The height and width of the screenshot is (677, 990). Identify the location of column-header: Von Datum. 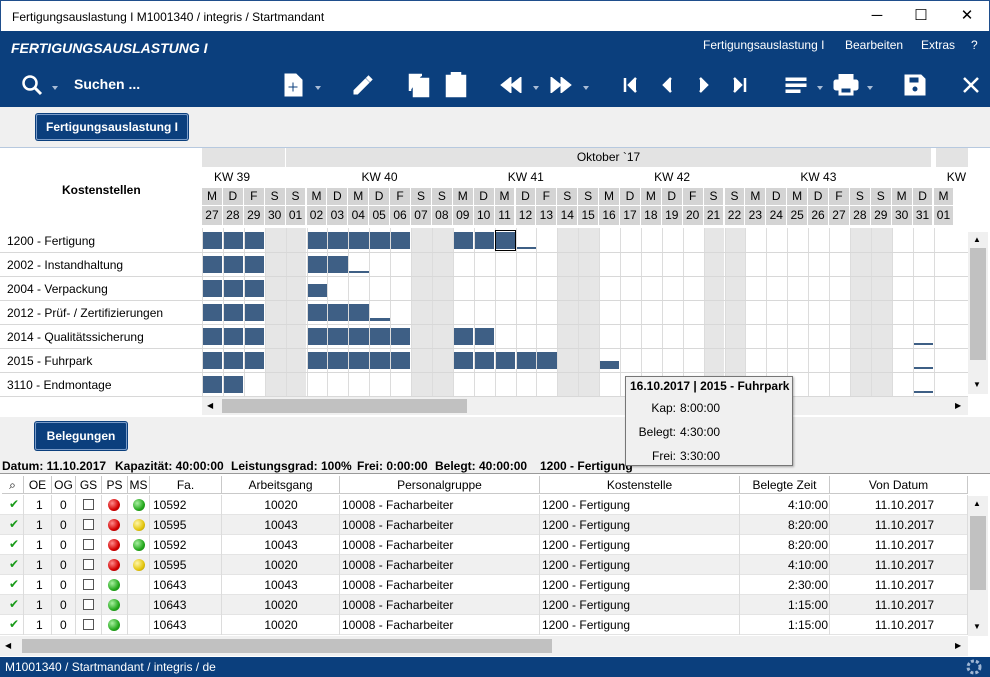
(899, 485).